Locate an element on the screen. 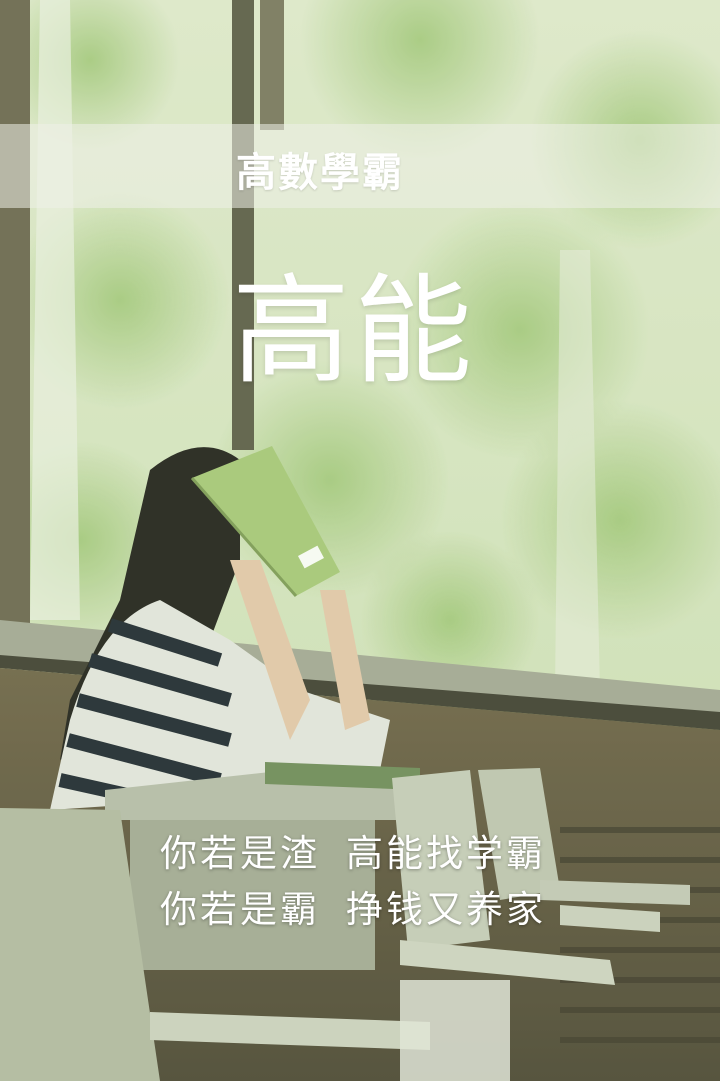 This screenshot has width=720, height=1081. banner-title: 高數學霸 is located at coordinates (320, 172).